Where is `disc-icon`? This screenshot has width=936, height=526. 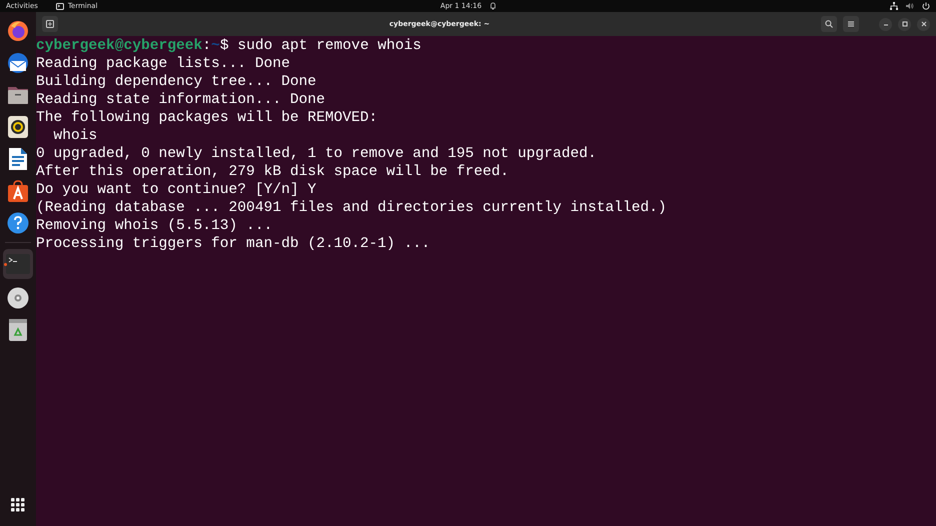
disc-icon is located at coordinates (18, 298).